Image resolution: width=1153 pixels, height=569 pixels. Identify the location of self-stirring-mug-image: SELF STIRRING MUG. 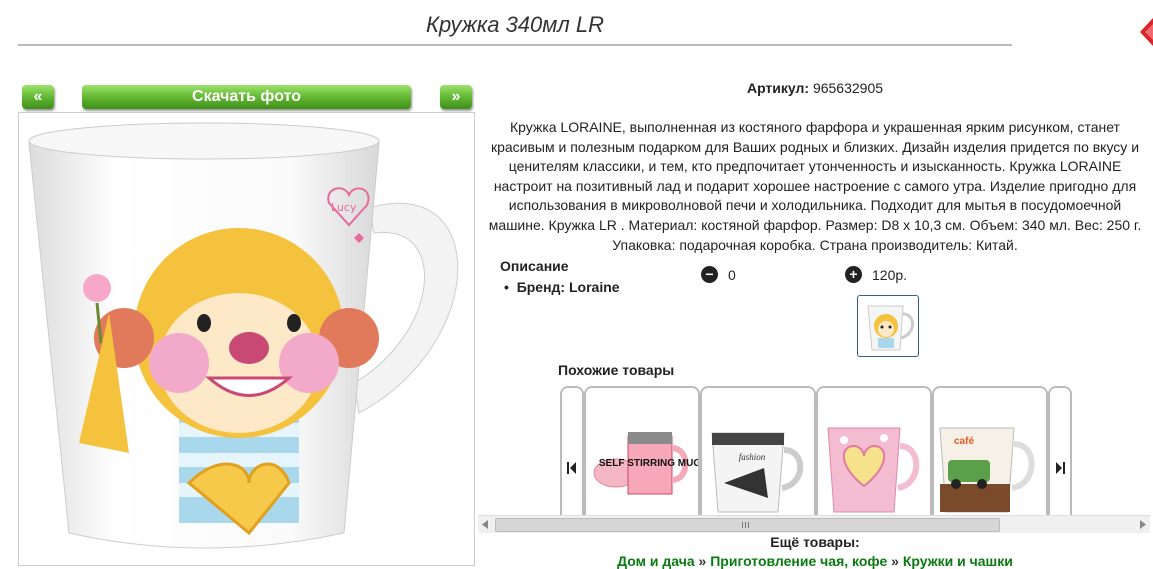
(645, 463).